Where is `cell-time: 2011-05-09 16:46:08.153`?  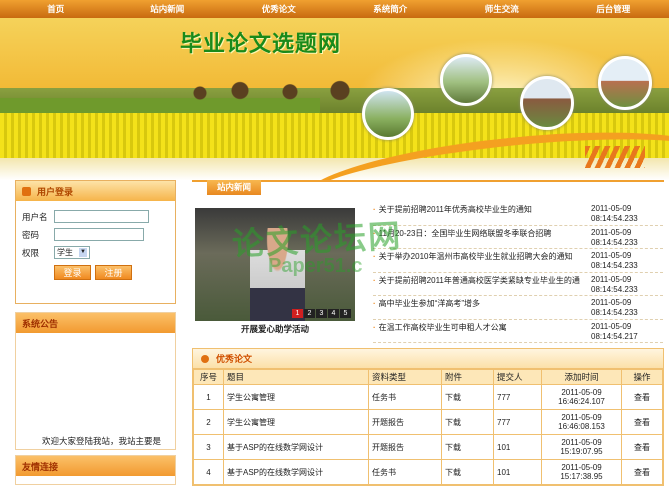
cell-time: 2011-05-09 16:46:08.153 is located at coordinates (581, 422).